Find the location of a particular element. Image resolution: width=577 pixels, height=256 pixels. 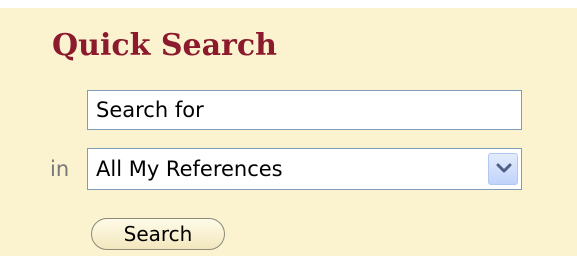

search-button: Search is located at coordinates (158, 234).